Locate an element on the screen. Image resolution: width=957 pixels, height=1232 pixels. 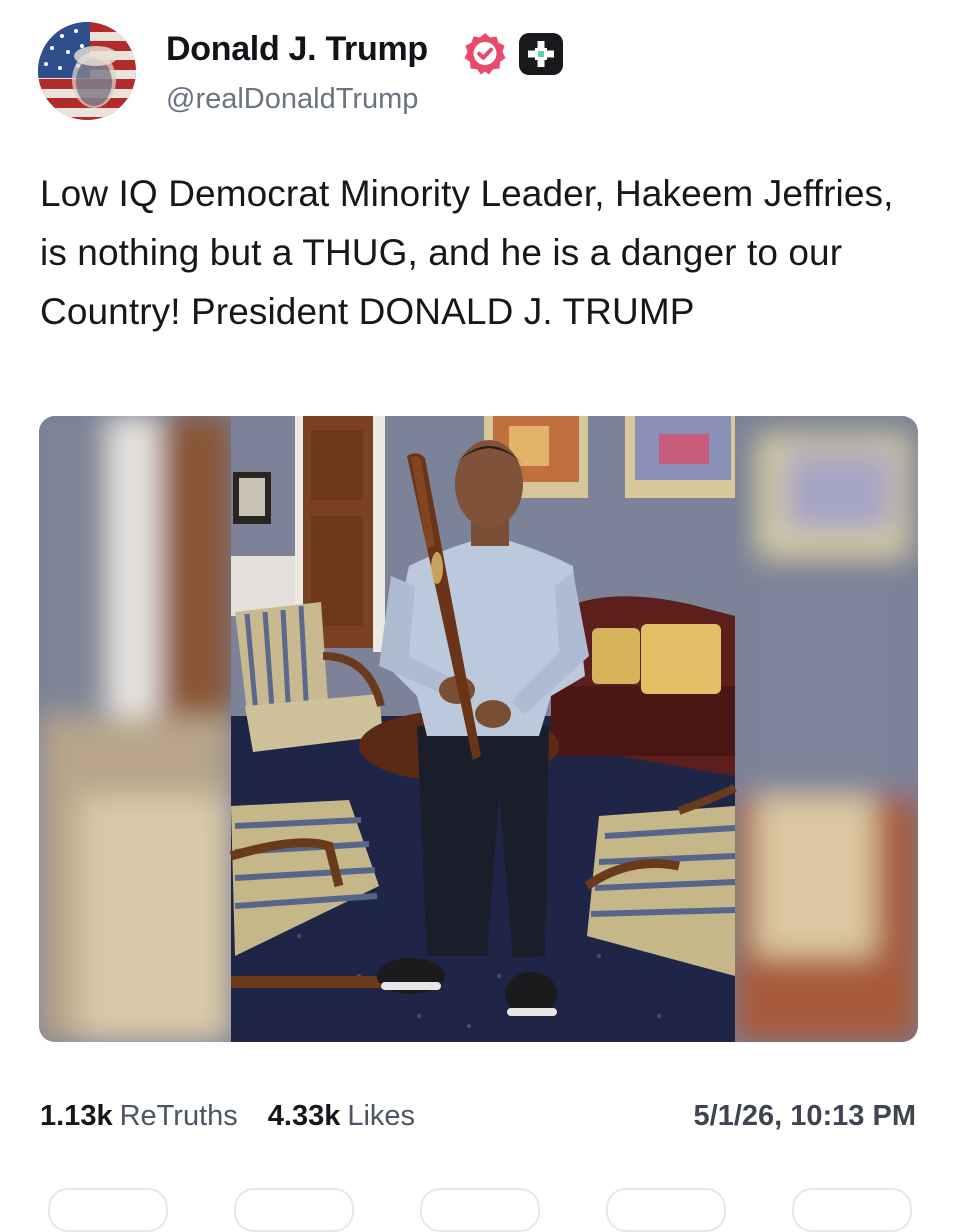
like-button is located at coordinates (480, 1210).